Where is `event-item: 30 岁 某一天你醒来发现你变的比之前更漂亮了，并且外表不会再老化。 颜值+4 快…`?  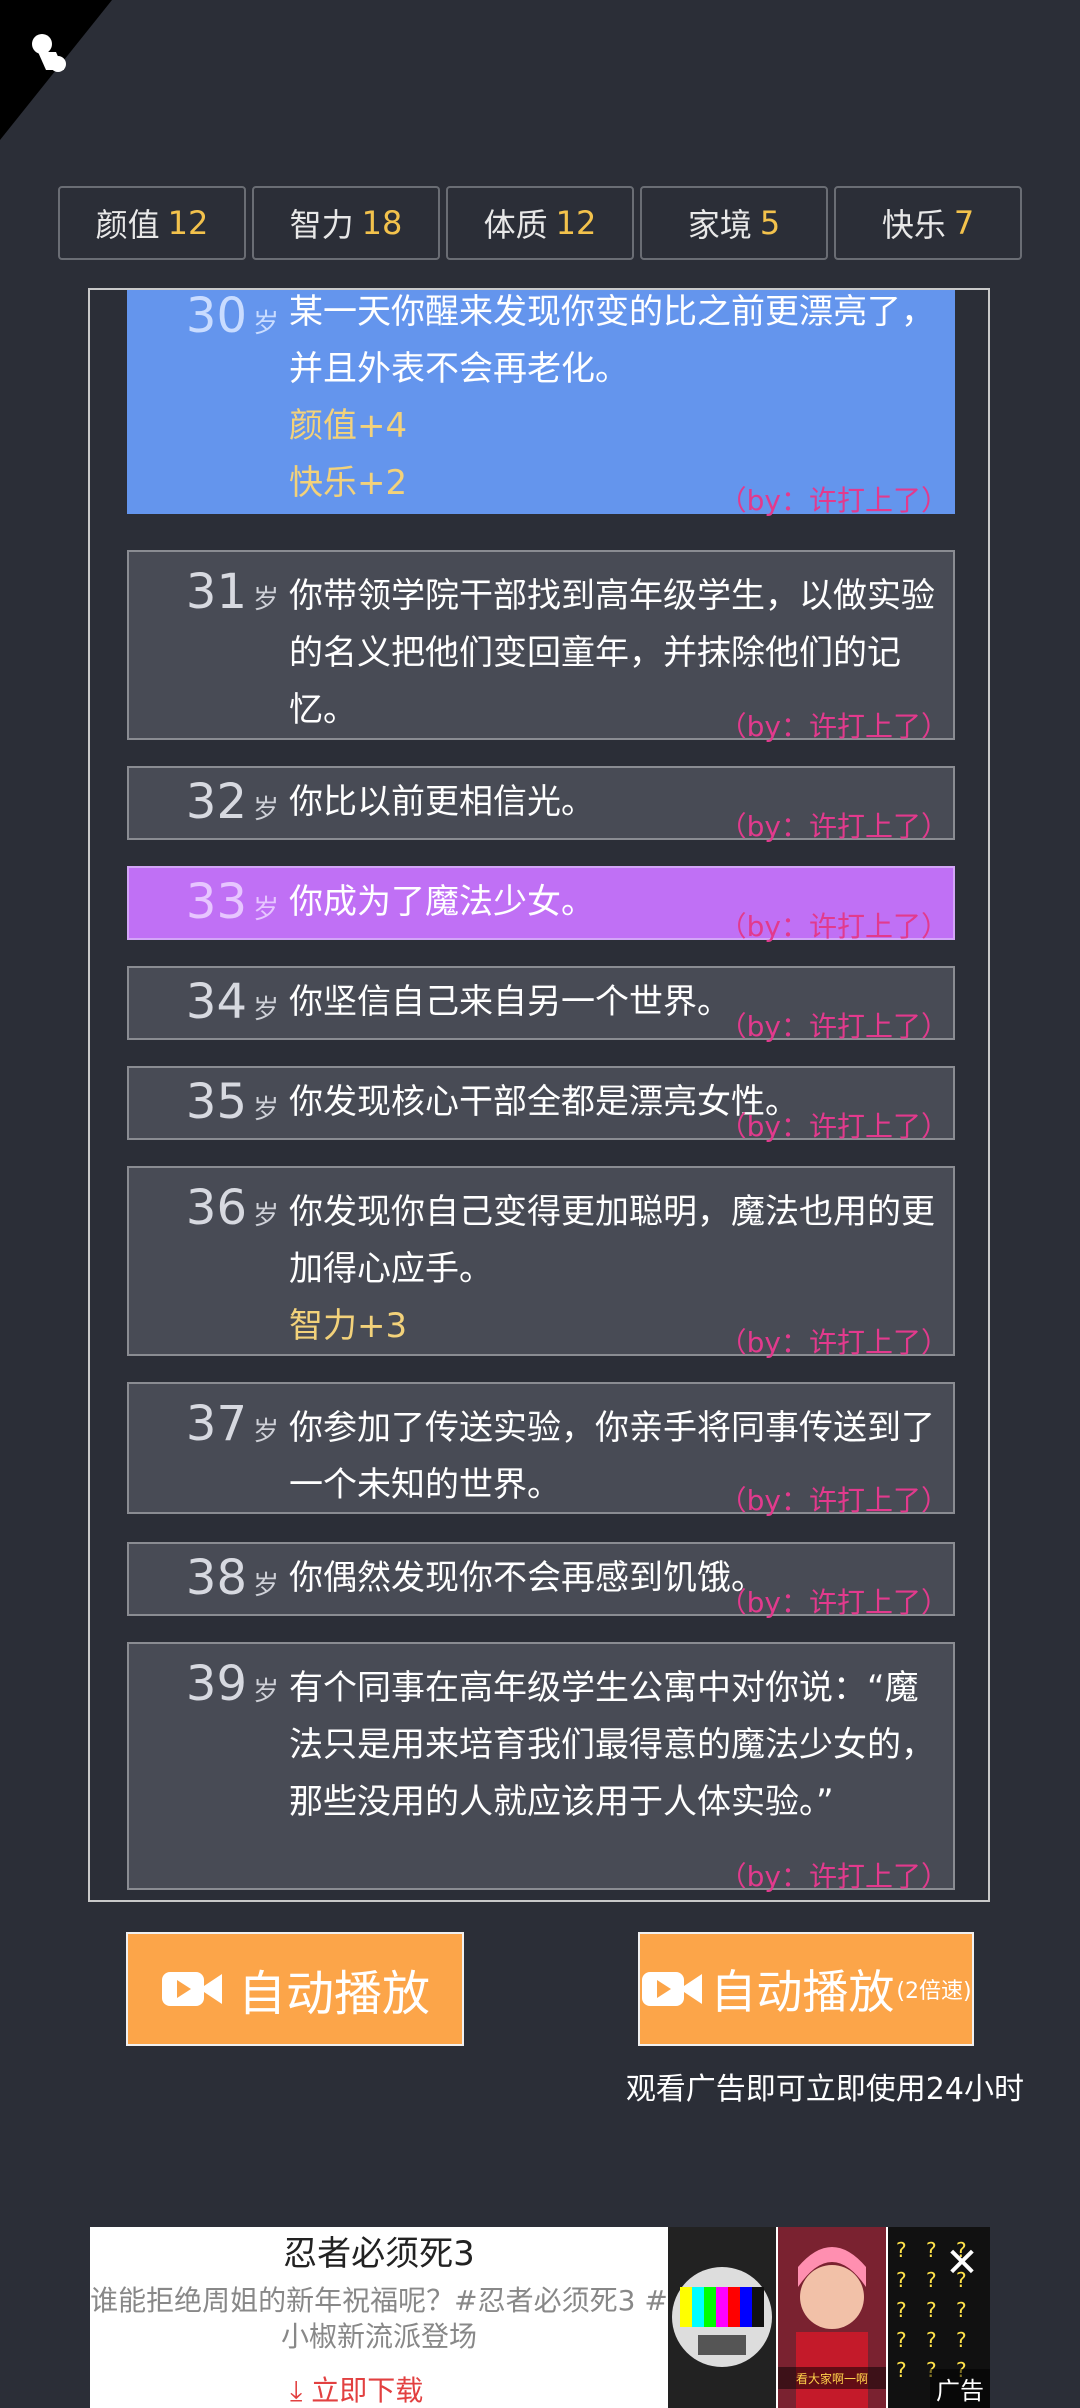
event-item: 30 岁 某一天你醒来发现你变的比之前更漂亮了，并且外表不会再老化。 颜值+4 快… is located at coordinates (541, 402).